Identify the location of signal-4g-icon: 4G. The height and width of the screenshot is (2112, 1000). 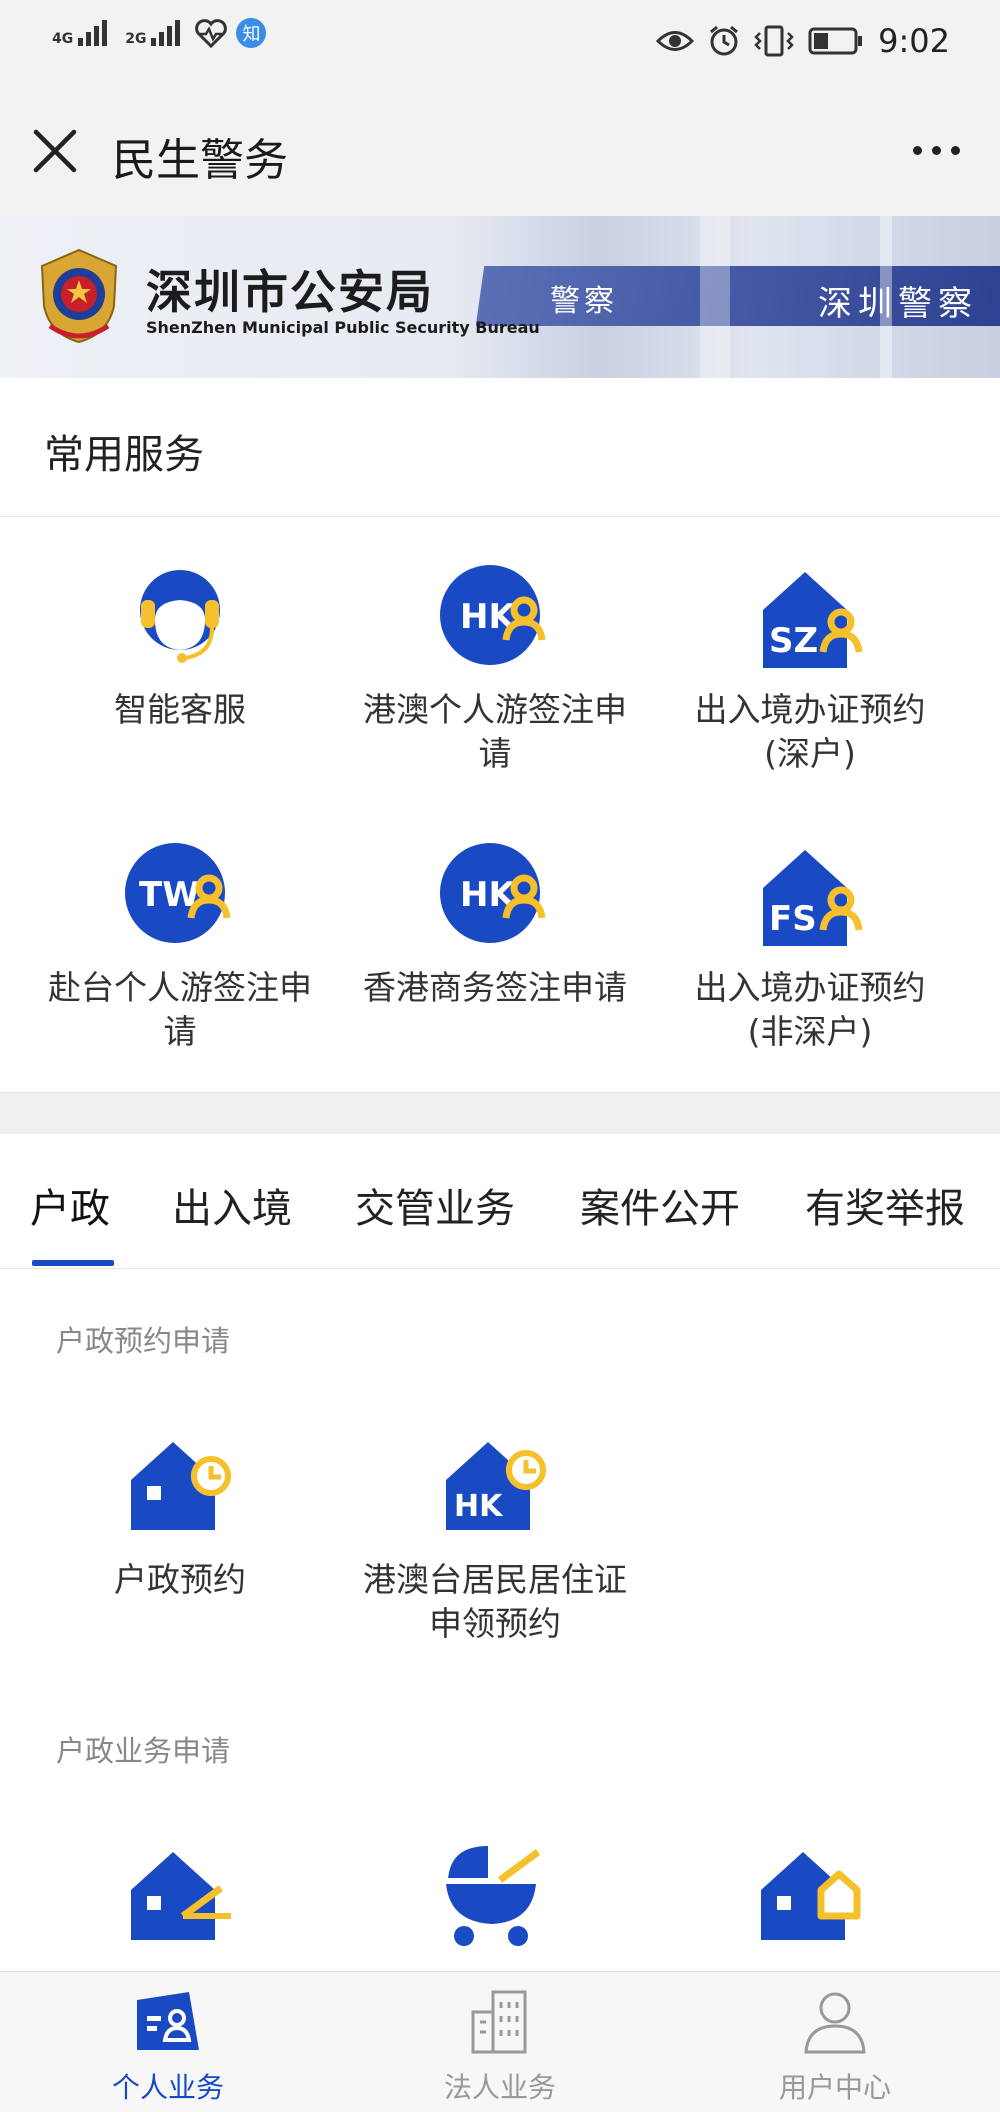
(80, 33).